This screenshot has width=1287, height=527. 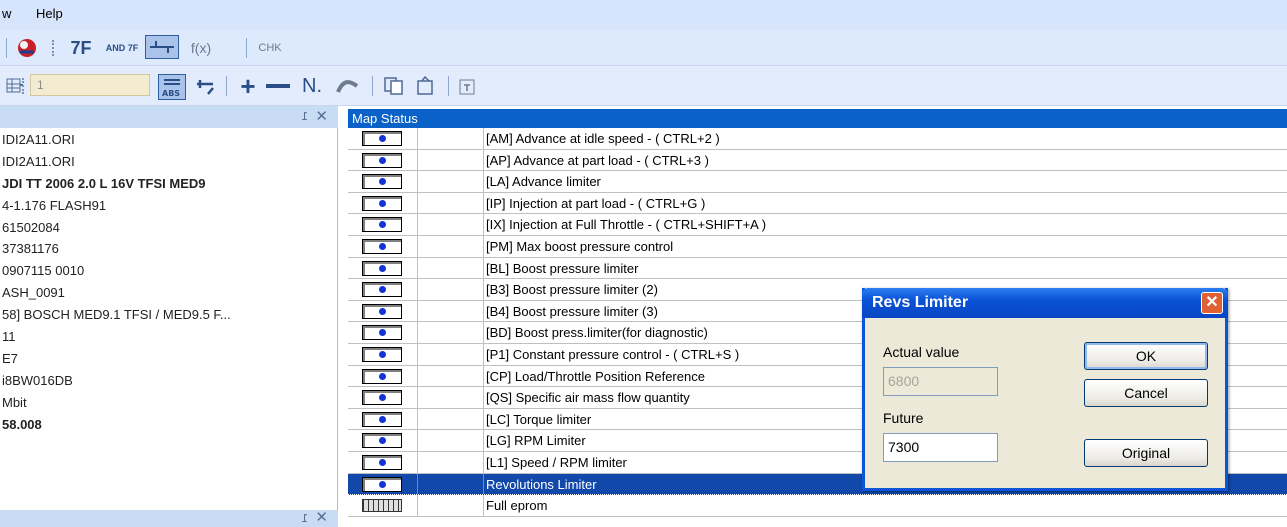 What do you see at coordinates (940, 447) in the screenshot?
I see `future-value-input: 7300` at bounding box center [940, 447].